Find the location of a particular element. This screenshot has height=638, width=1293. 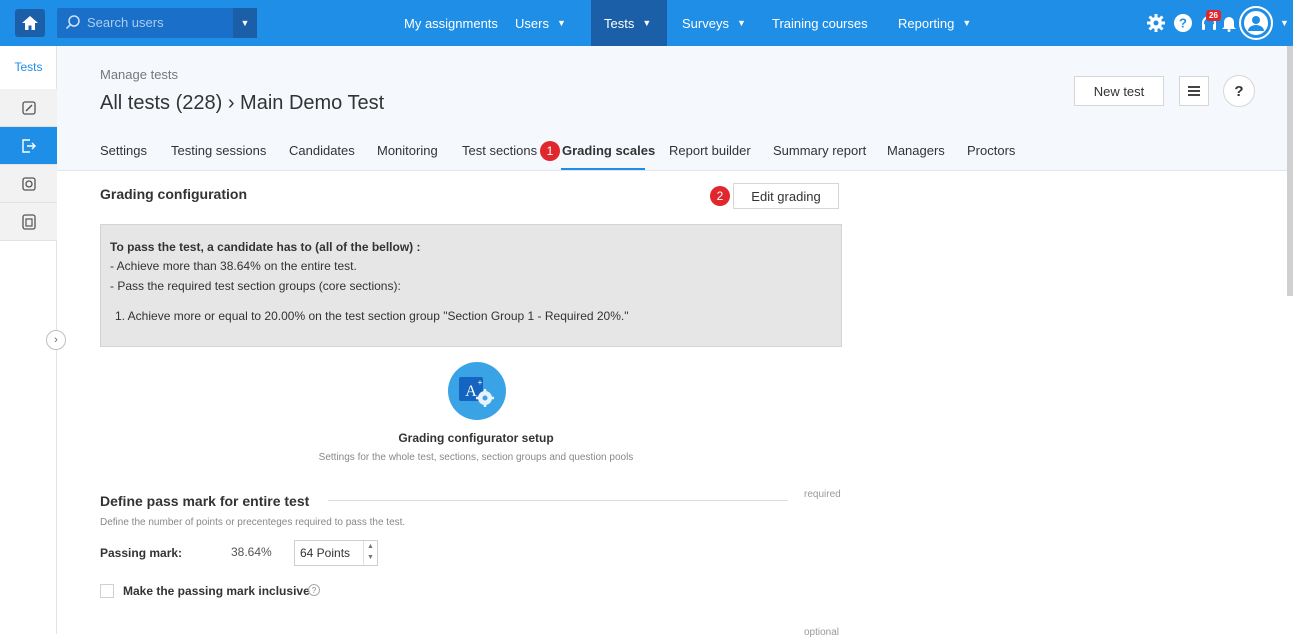

circle-square-icon is located at coordinates (28, 183).